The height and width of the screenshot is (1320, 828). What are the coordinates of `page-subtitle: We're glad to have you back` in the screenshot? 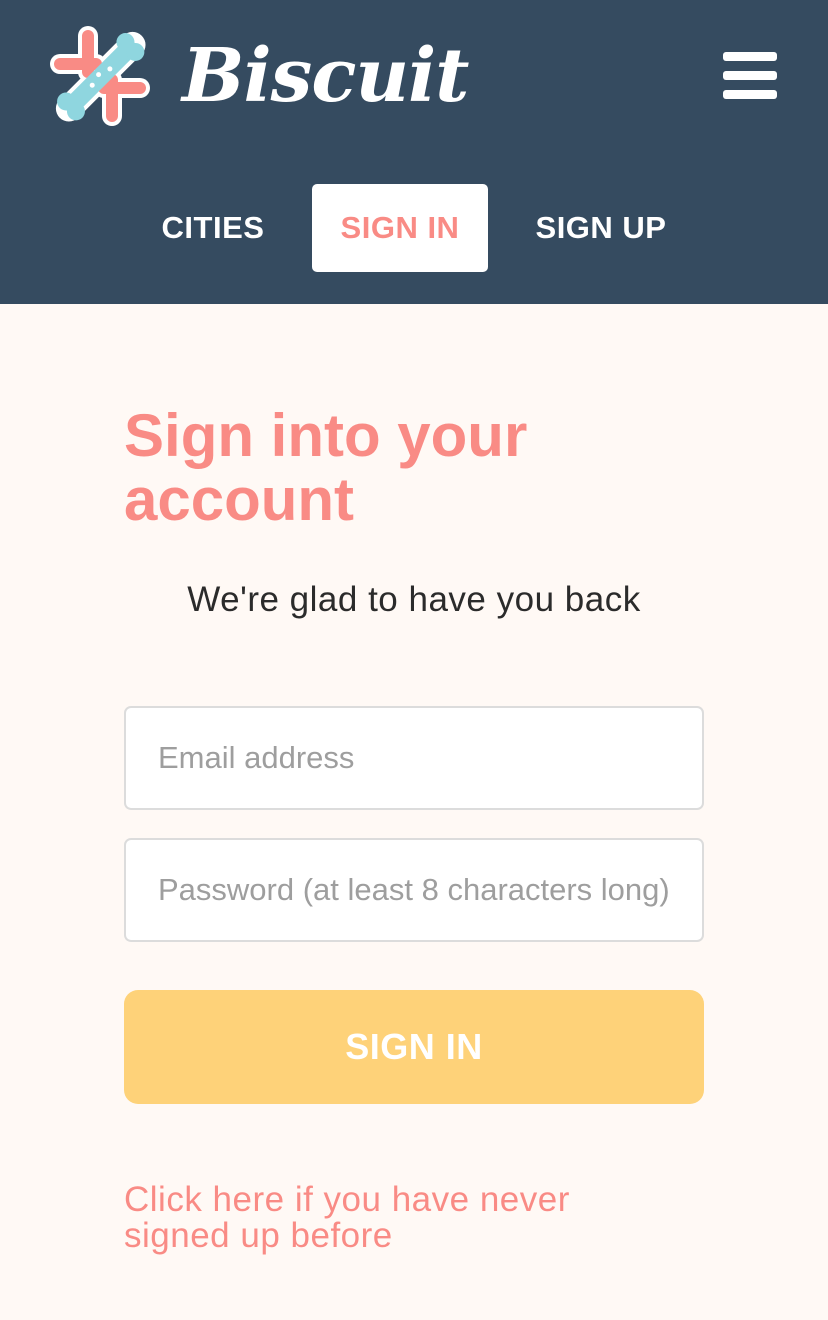 It's located at (414, 599).